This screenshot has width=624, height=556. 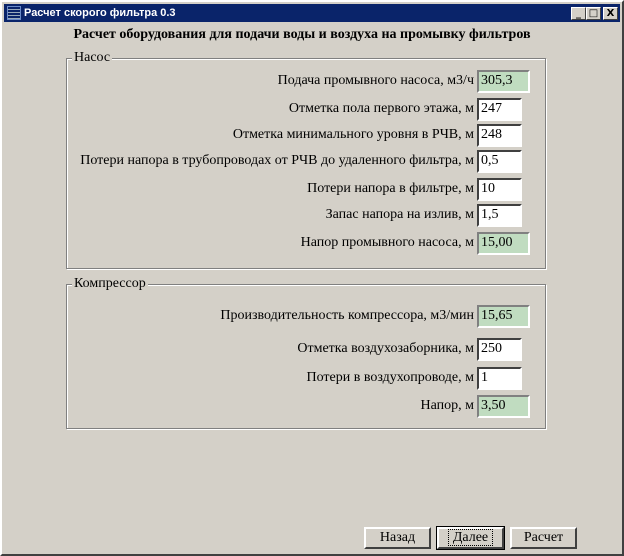 I want to click on pump-input-field: 10, so click(x=499, y=189).